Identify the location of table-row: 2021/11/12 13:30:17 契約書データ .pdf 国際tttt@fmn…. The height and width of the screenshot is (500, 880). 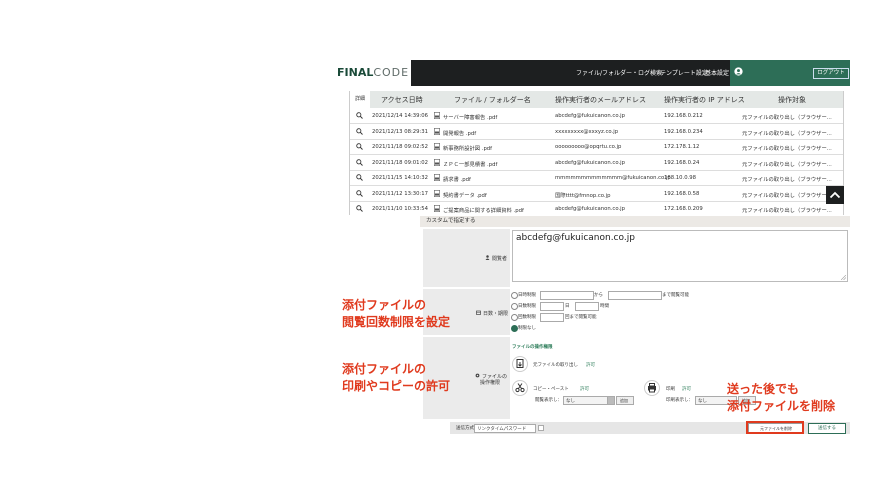
(596, 194).